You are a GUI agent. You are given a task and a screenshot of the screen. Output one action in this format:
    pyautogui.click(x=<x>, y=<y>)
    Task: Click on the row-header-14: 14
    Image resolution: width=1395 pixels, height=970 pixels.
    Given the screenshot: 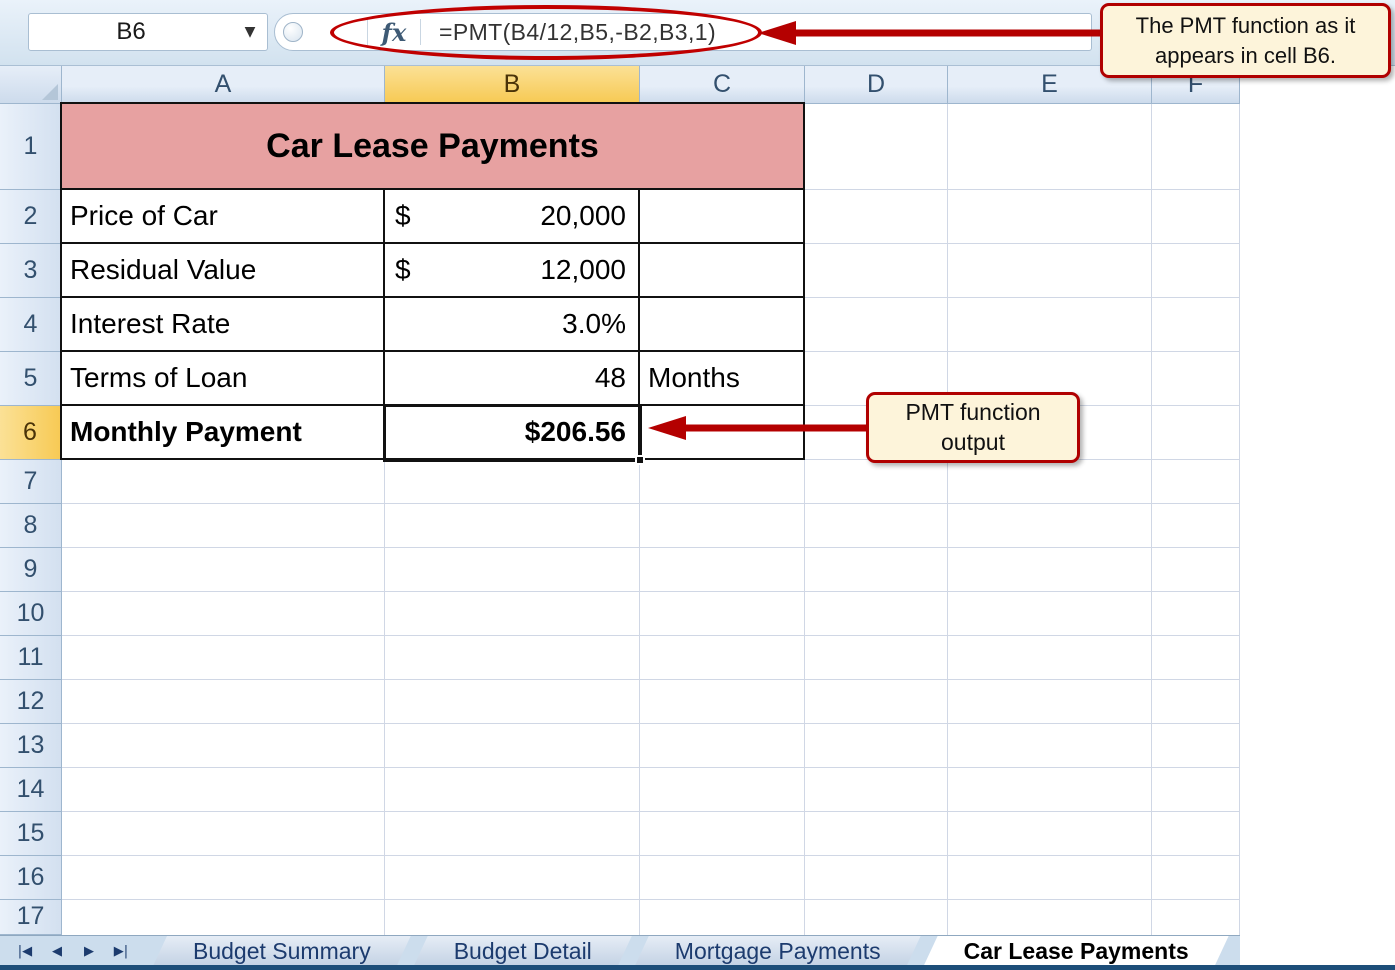 What is the action you would take?
    pyautogui.click(x=31, y=790)
    